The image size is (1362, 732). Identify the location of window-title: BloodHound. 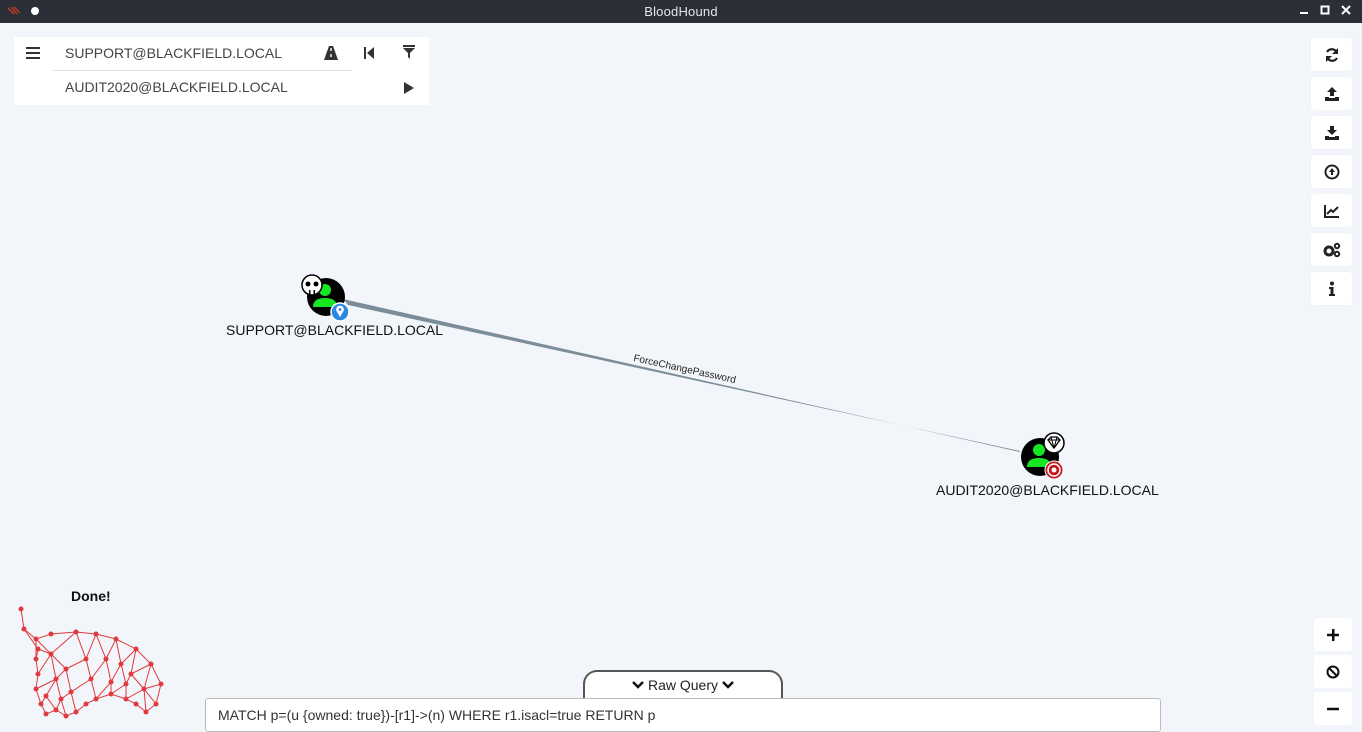
(681, 11).